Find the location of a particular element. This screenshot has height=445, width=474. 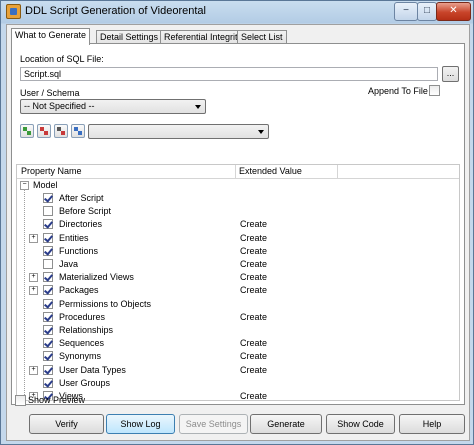

table-row: + Entities Create is located at coordinates (238, 238).